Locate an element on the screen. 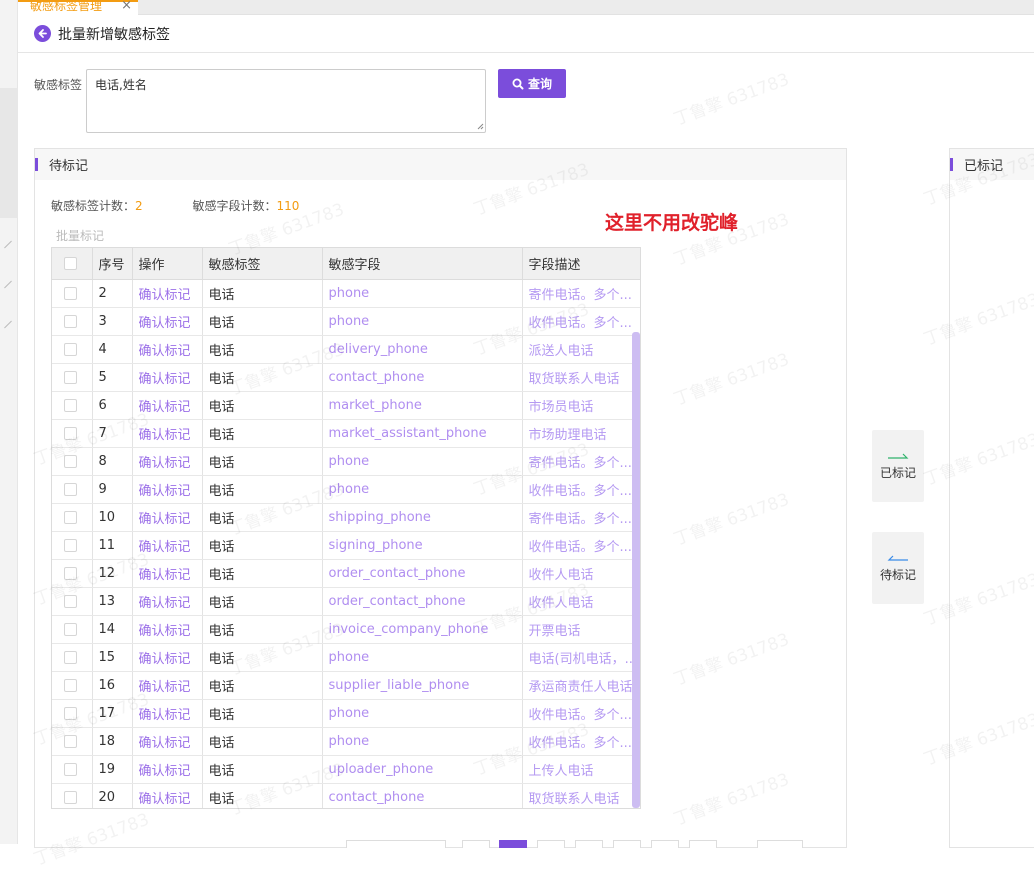  move-to-marked-button: 已标记 is located at coordinates (898, 466).